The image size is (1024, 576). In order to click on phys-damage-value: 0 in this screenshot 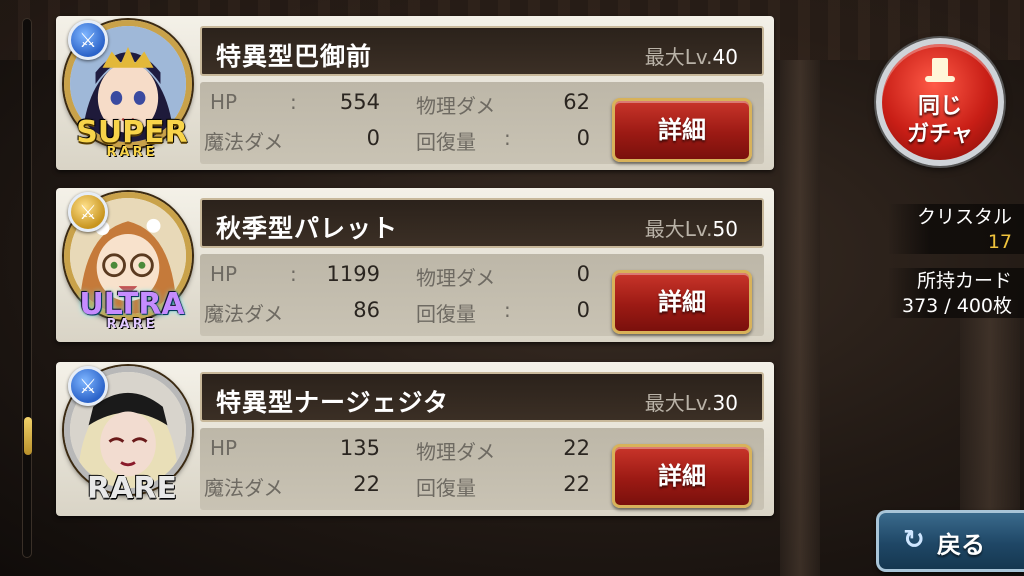, I will do `click(583, 274)`.